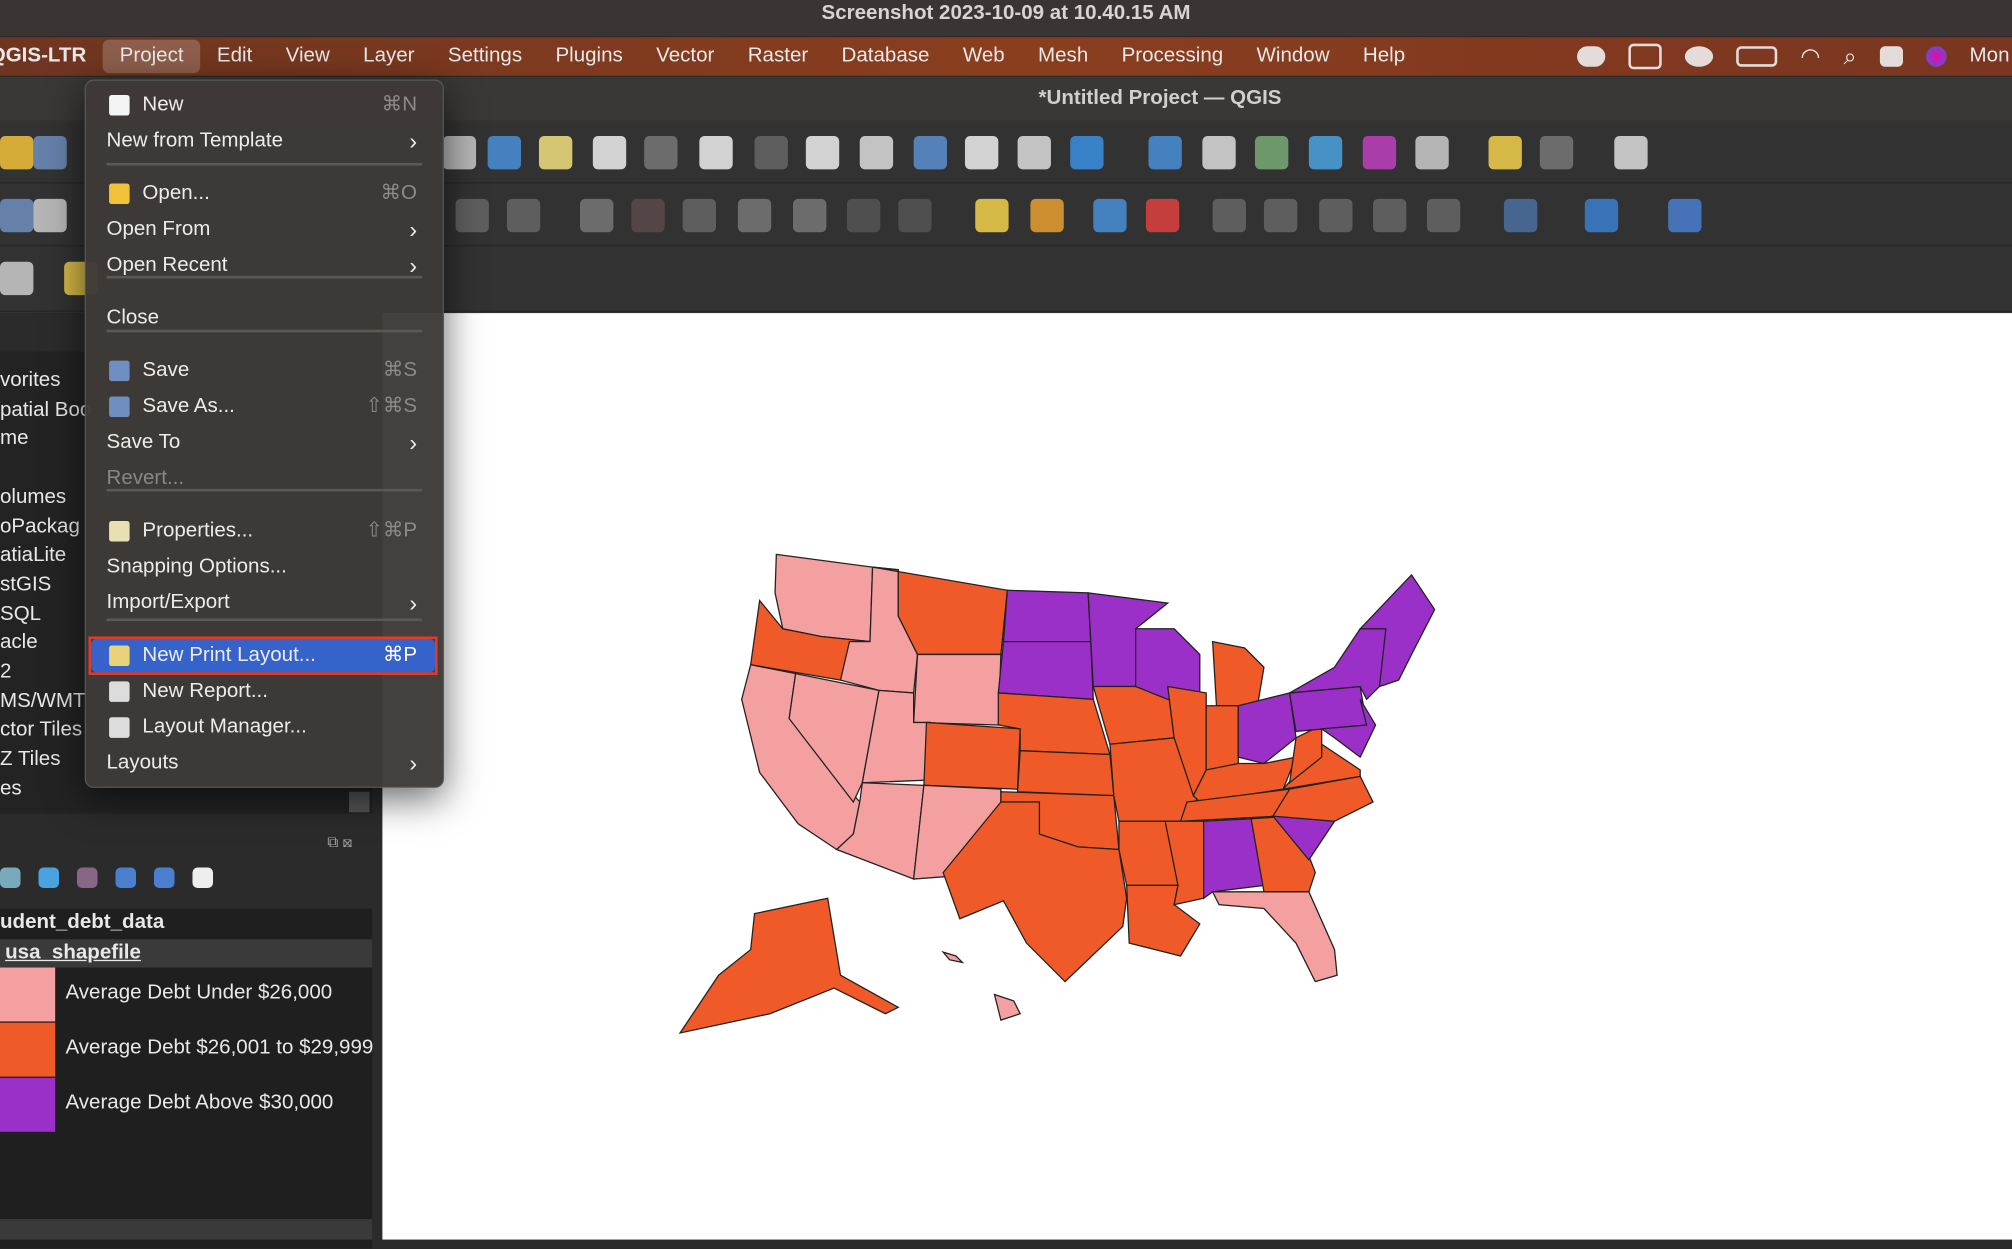 Image resolution: width=2012 pixels, height=1249 pixels. What do you see at coordinates (1341, 664) in the screenshot?
I see `state-ny` at bounding box center [1341, 664].